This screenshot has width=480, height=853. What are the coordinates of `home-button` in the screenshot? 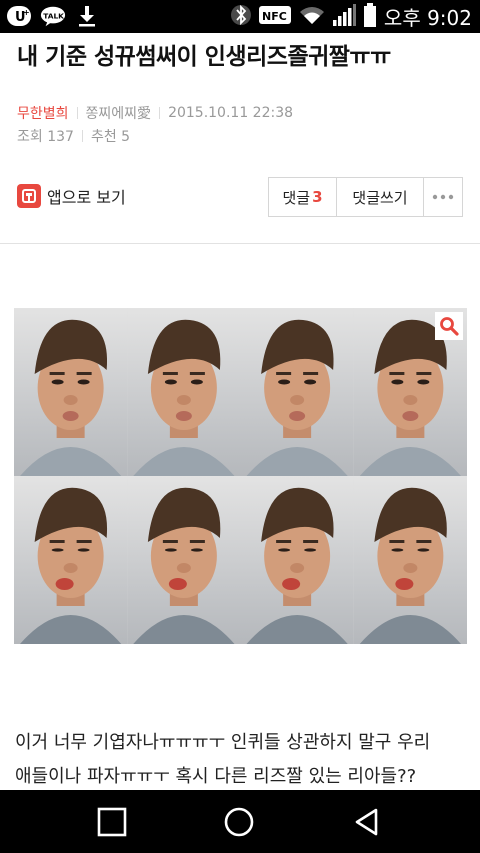 It's located at (239, 821).